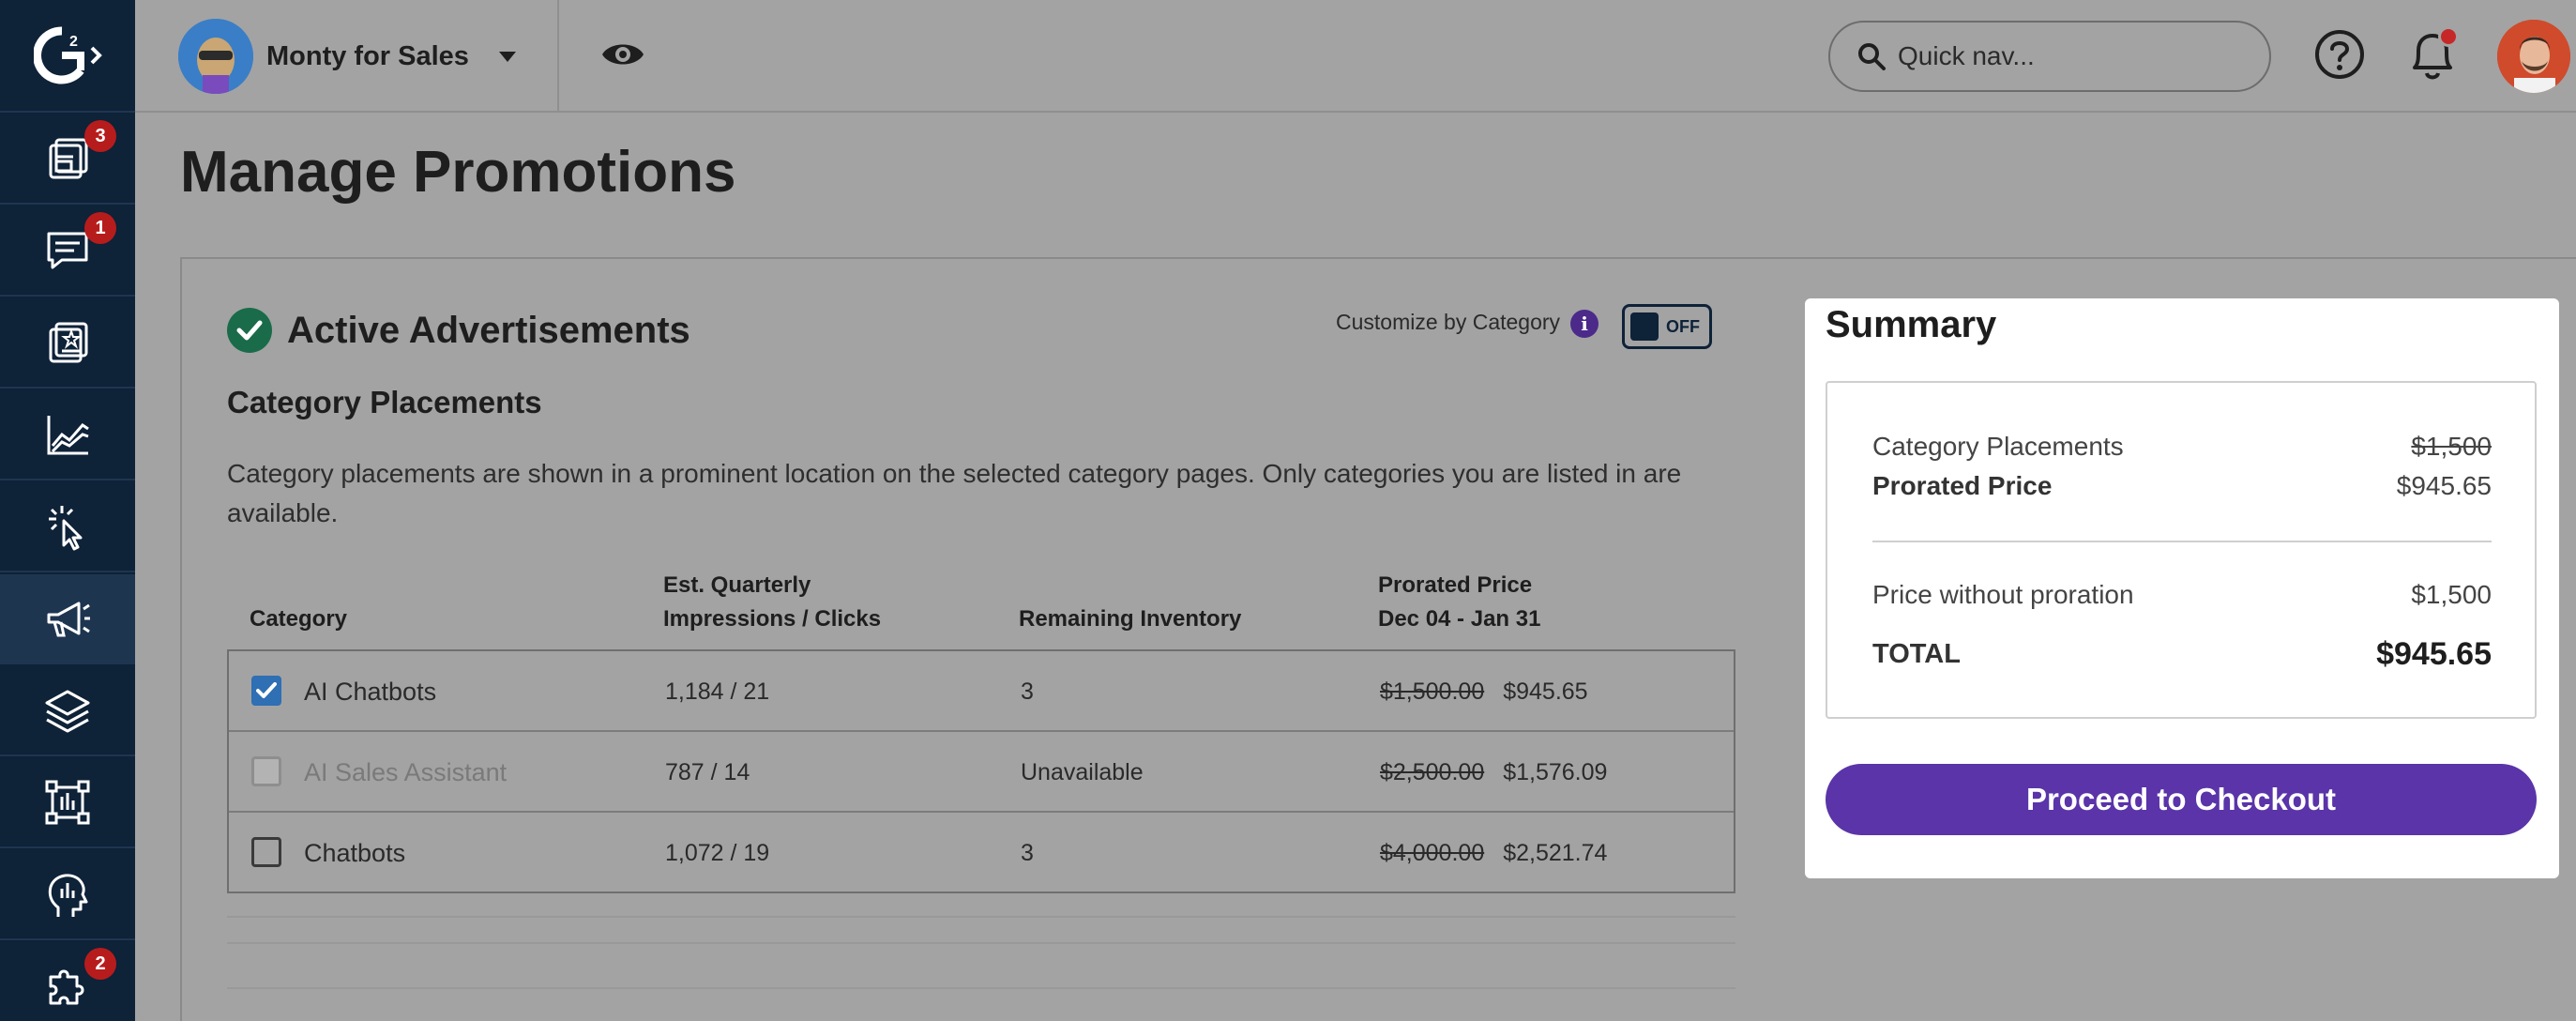  Describe the element at coordinates (1644, 327) in the screenshot. I see `toggle-knob` at that location.